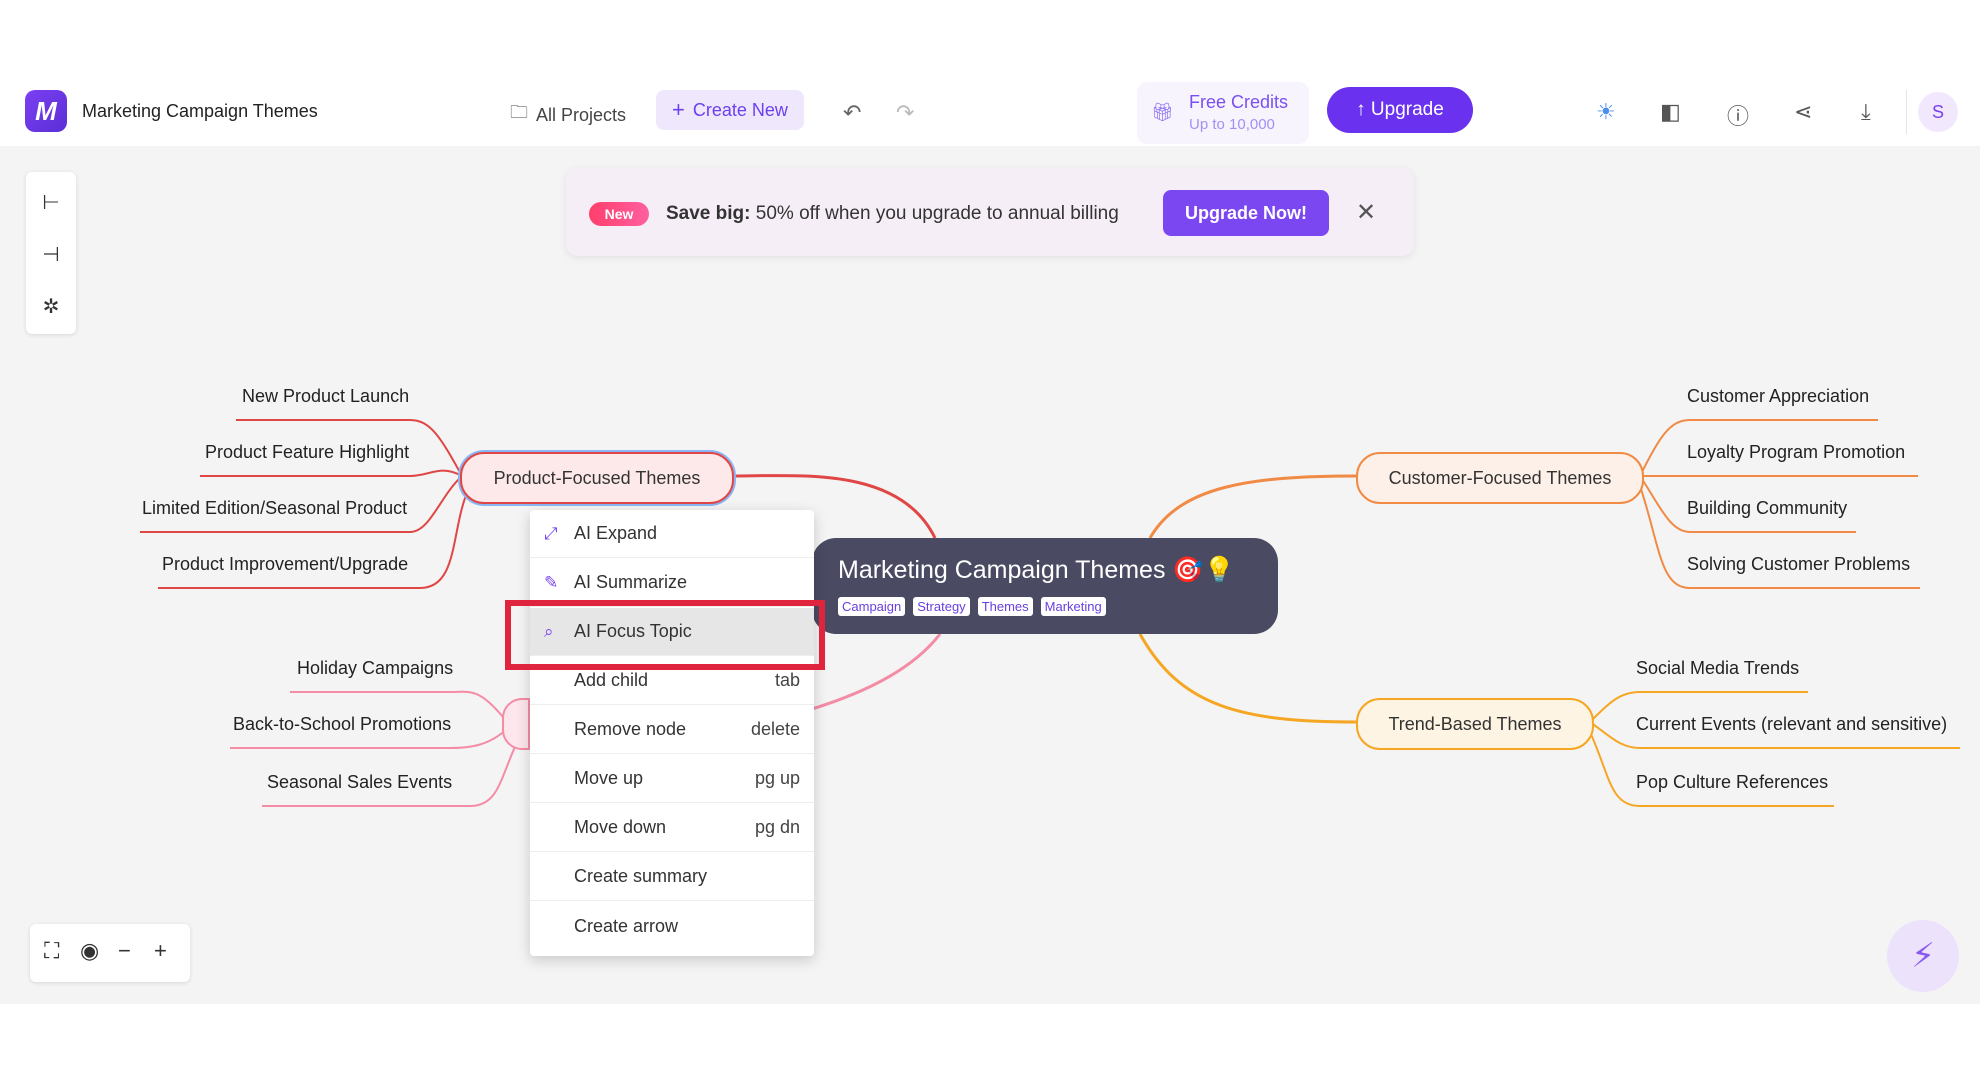  What do you see at coordinates (672, 877) in the screenshot?
I see `menu-item-create-summary: Create summary` at bounding box center [672, 877].